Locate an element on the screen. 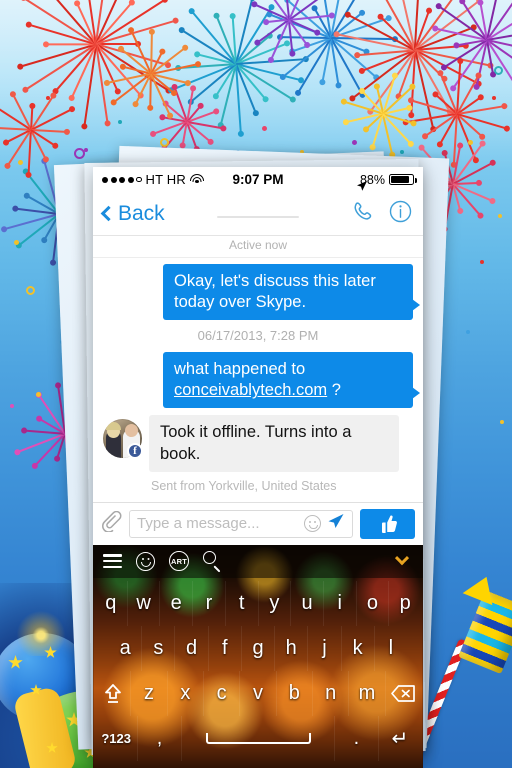  message-location-meta: Sent from Yorkville, United States is located at coordinates (244, 485).